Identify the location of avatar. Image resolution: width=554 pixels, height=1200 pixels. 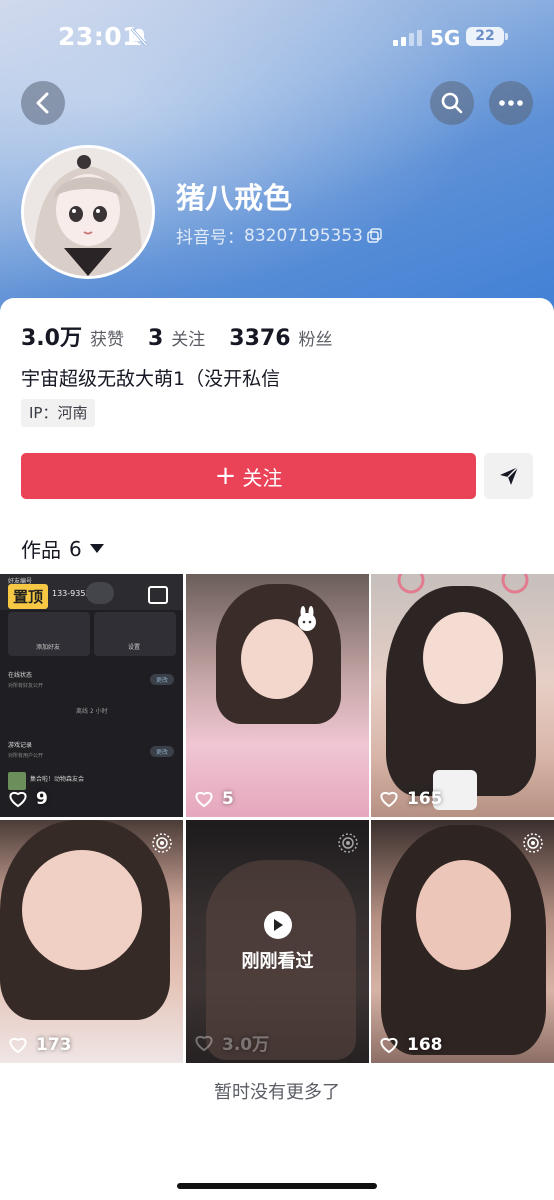
(88, 212).